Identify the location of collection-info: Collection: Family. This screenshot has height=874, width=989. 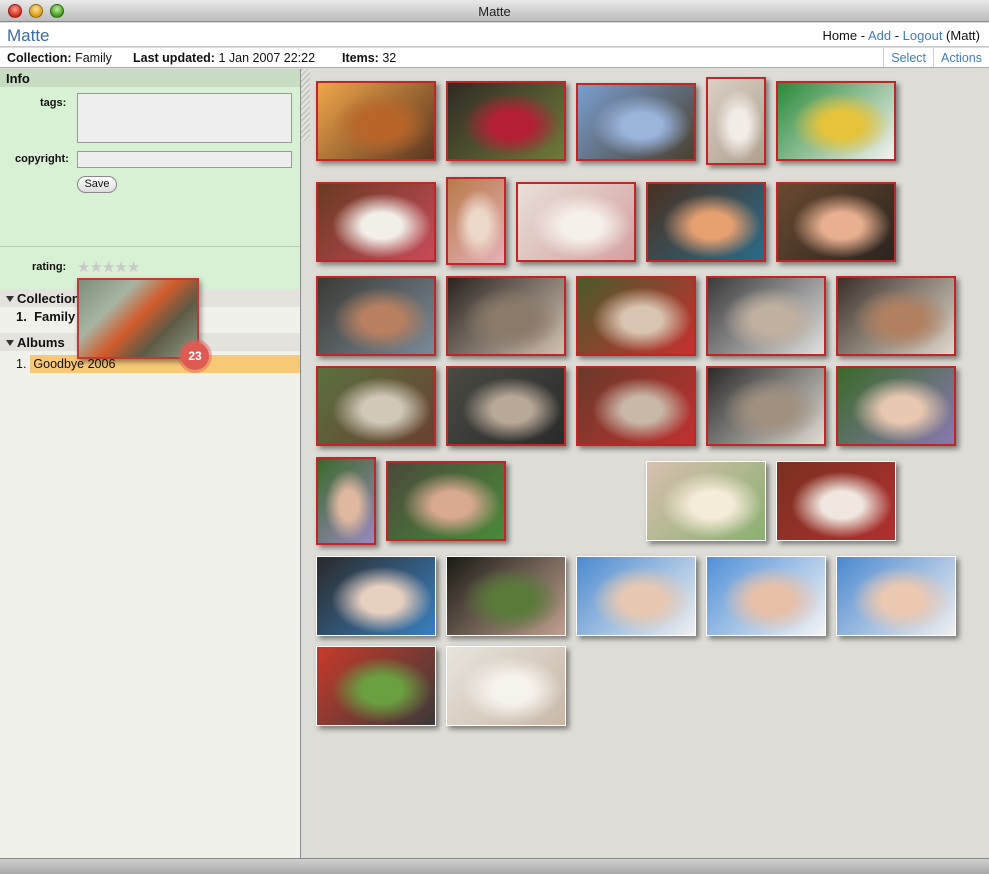
(59, 58).